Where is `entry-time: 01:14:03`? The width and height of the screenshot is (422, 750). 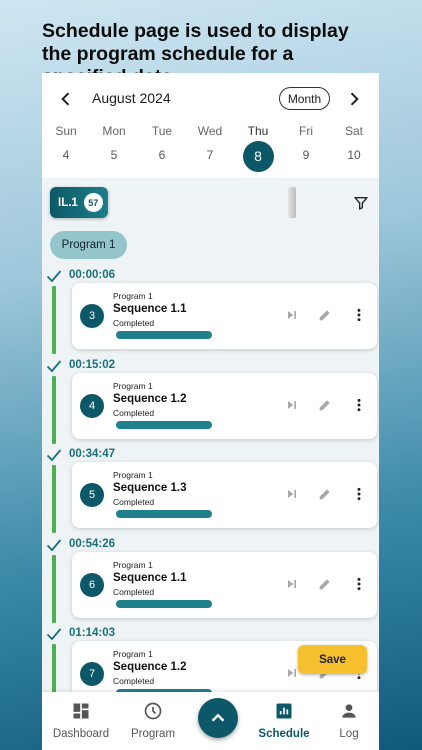 entry-time: 01:14:03 is located at coordinates (92, 633).